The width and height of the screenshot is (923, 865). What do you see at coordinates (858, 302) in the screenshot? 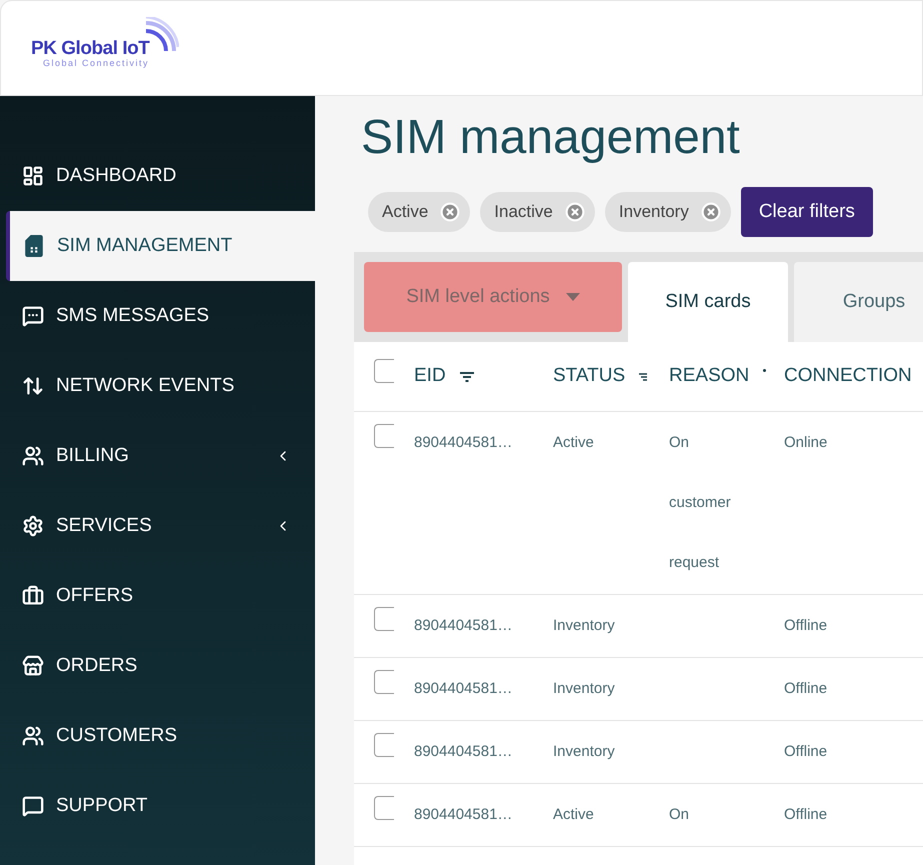
I see `tab: Groups` at bounding box center [858, 302].